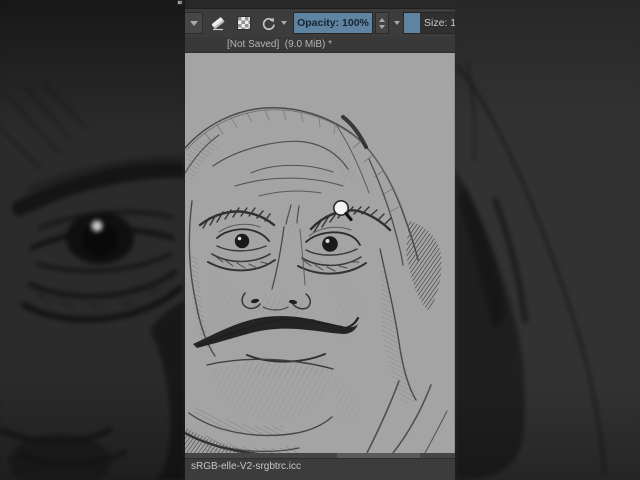 The image size is (640, 480). I want to click on tool-dropdown-button, so click(194, 23).